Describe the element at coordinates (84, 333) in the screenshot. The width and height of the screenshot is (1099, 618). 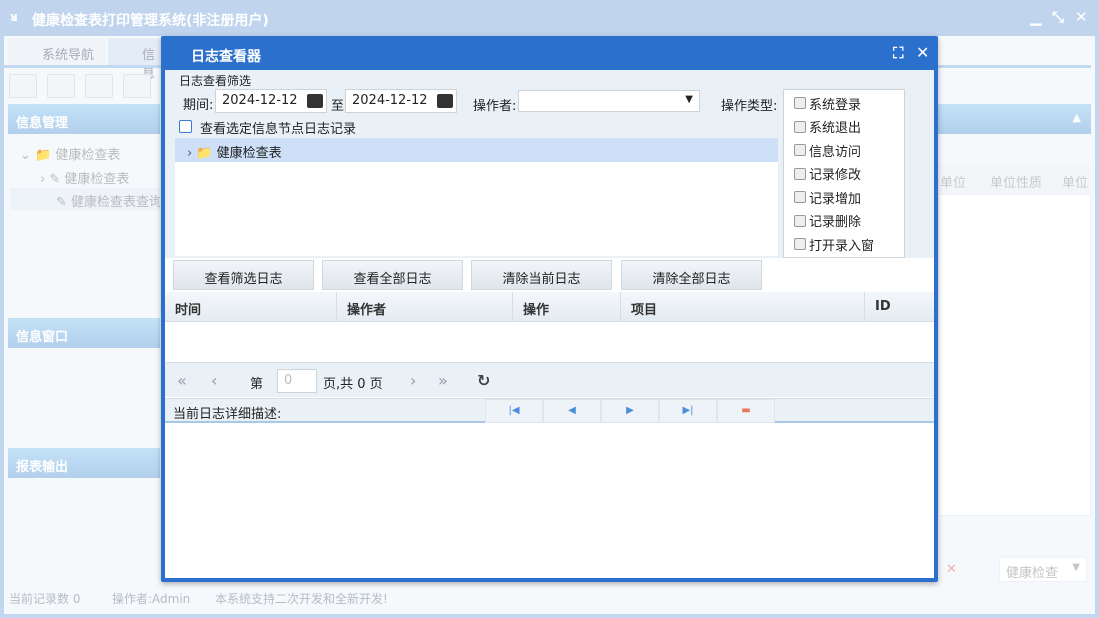
I see `panel-info-window: 信息窗口` at that location.